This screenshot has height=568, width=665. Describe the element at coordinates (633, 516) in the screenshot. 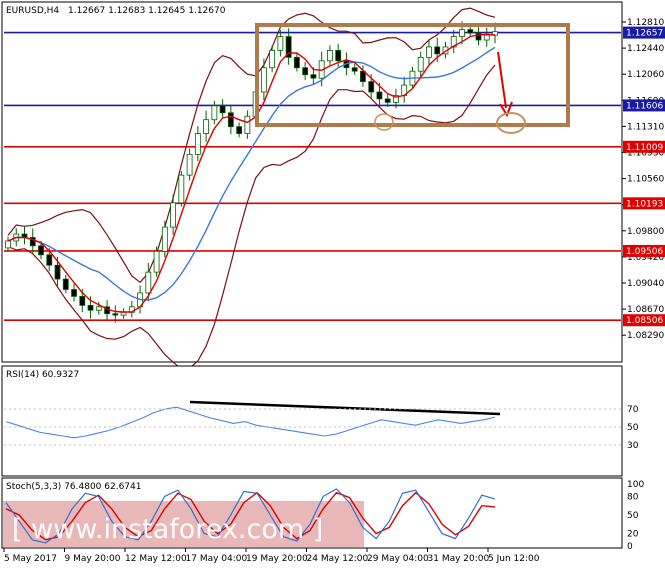

I see `stoch-tick-label: 50` at that location.